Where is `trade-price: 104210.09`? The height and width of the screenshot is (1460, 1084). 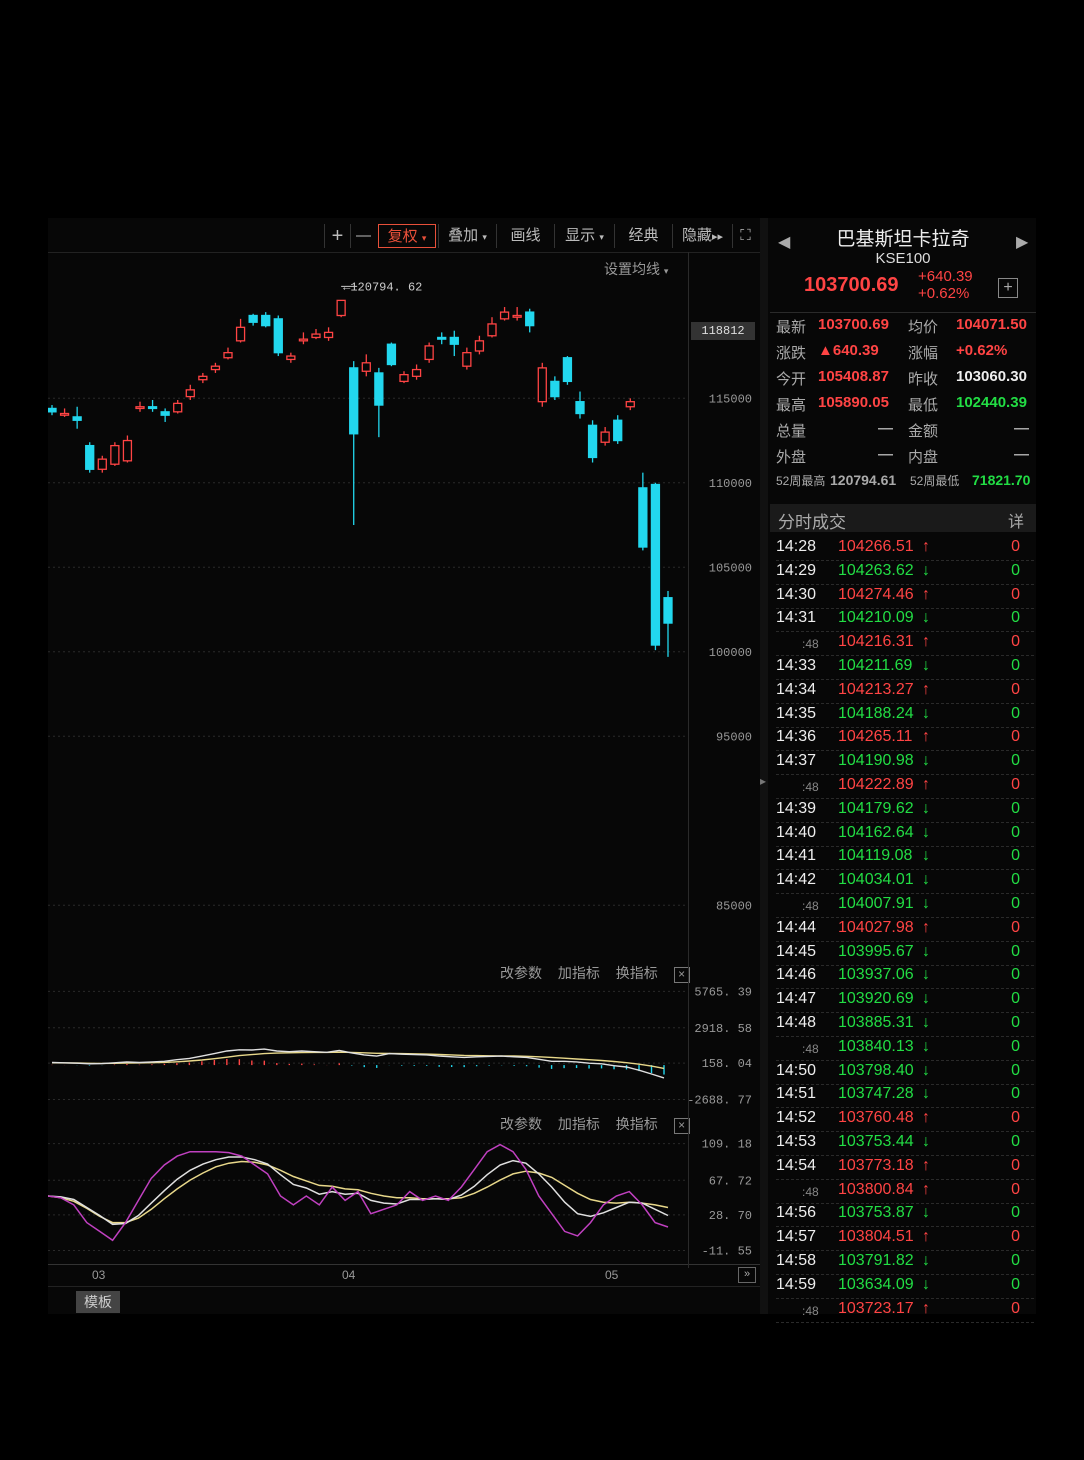
trade-price: 104210.09 is located at coordinates (876, 618).